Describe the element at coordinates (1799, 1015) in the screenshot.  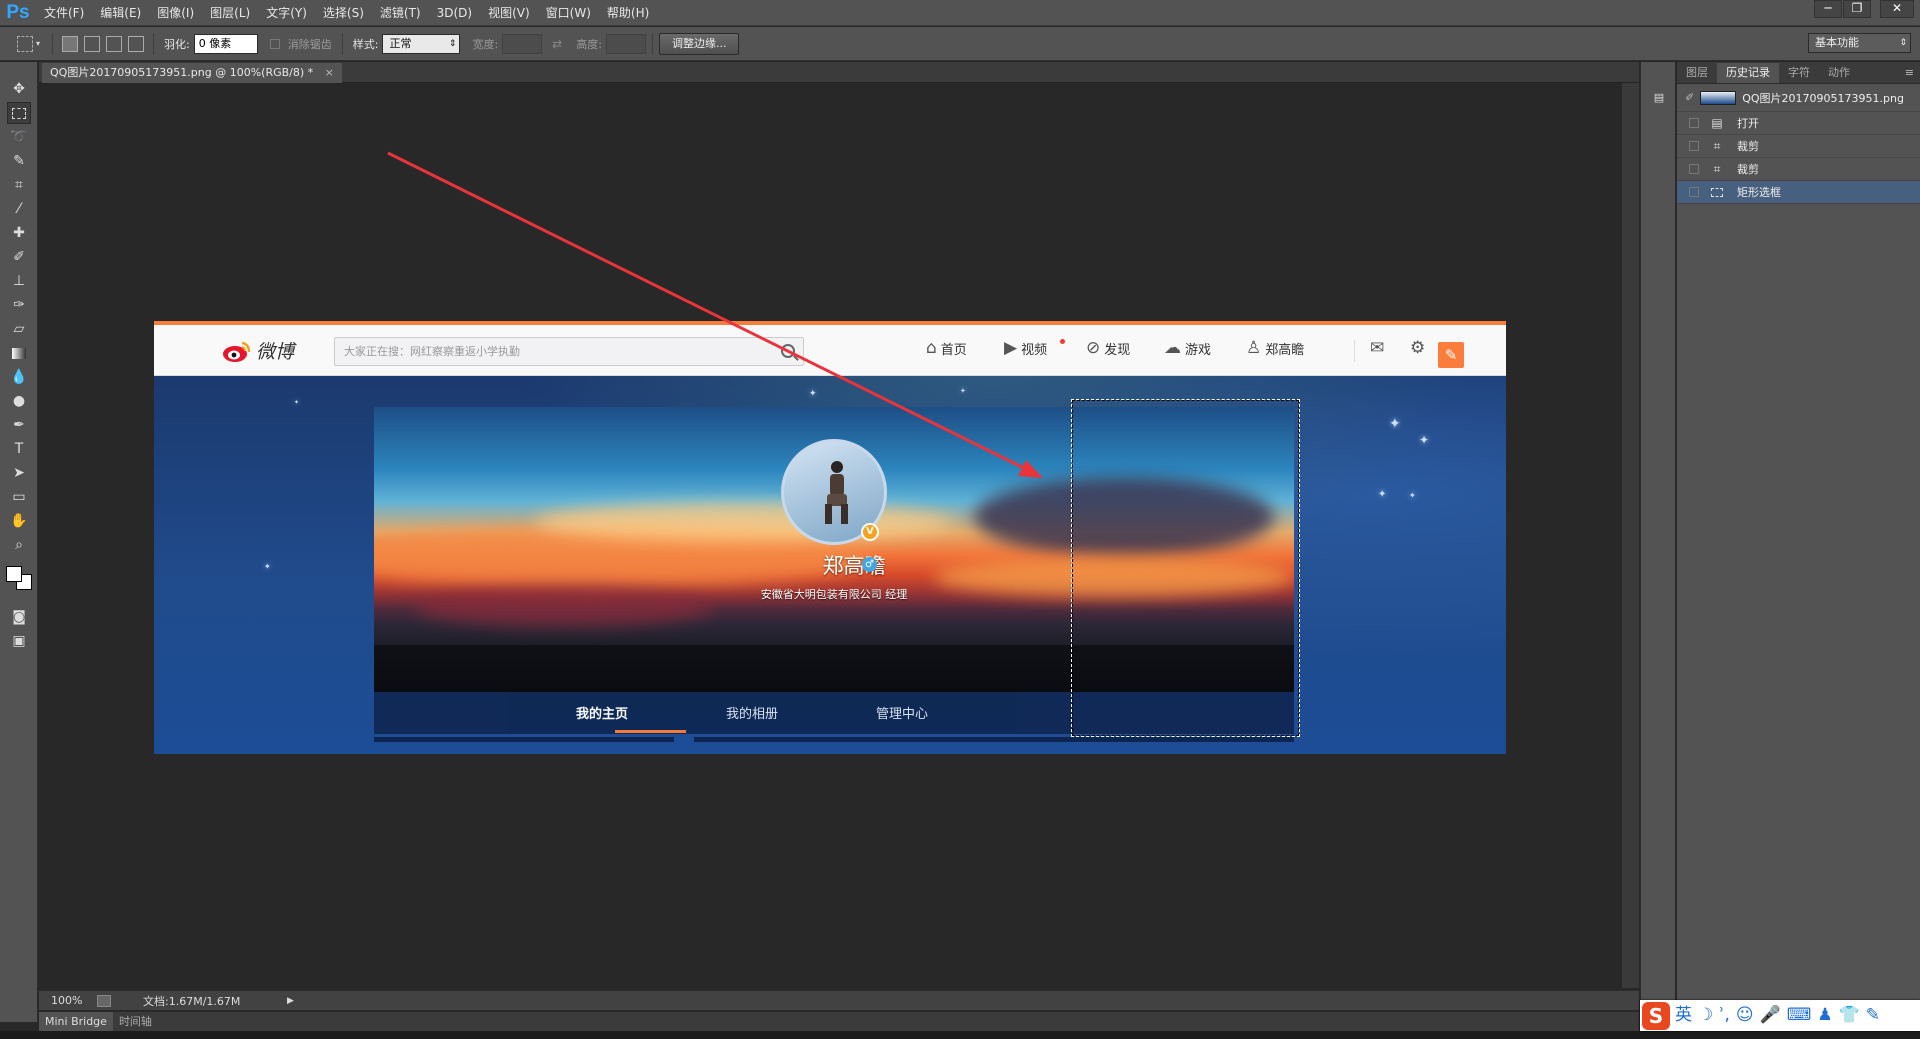
I see `keyboard-icon: ⌨` at that location.